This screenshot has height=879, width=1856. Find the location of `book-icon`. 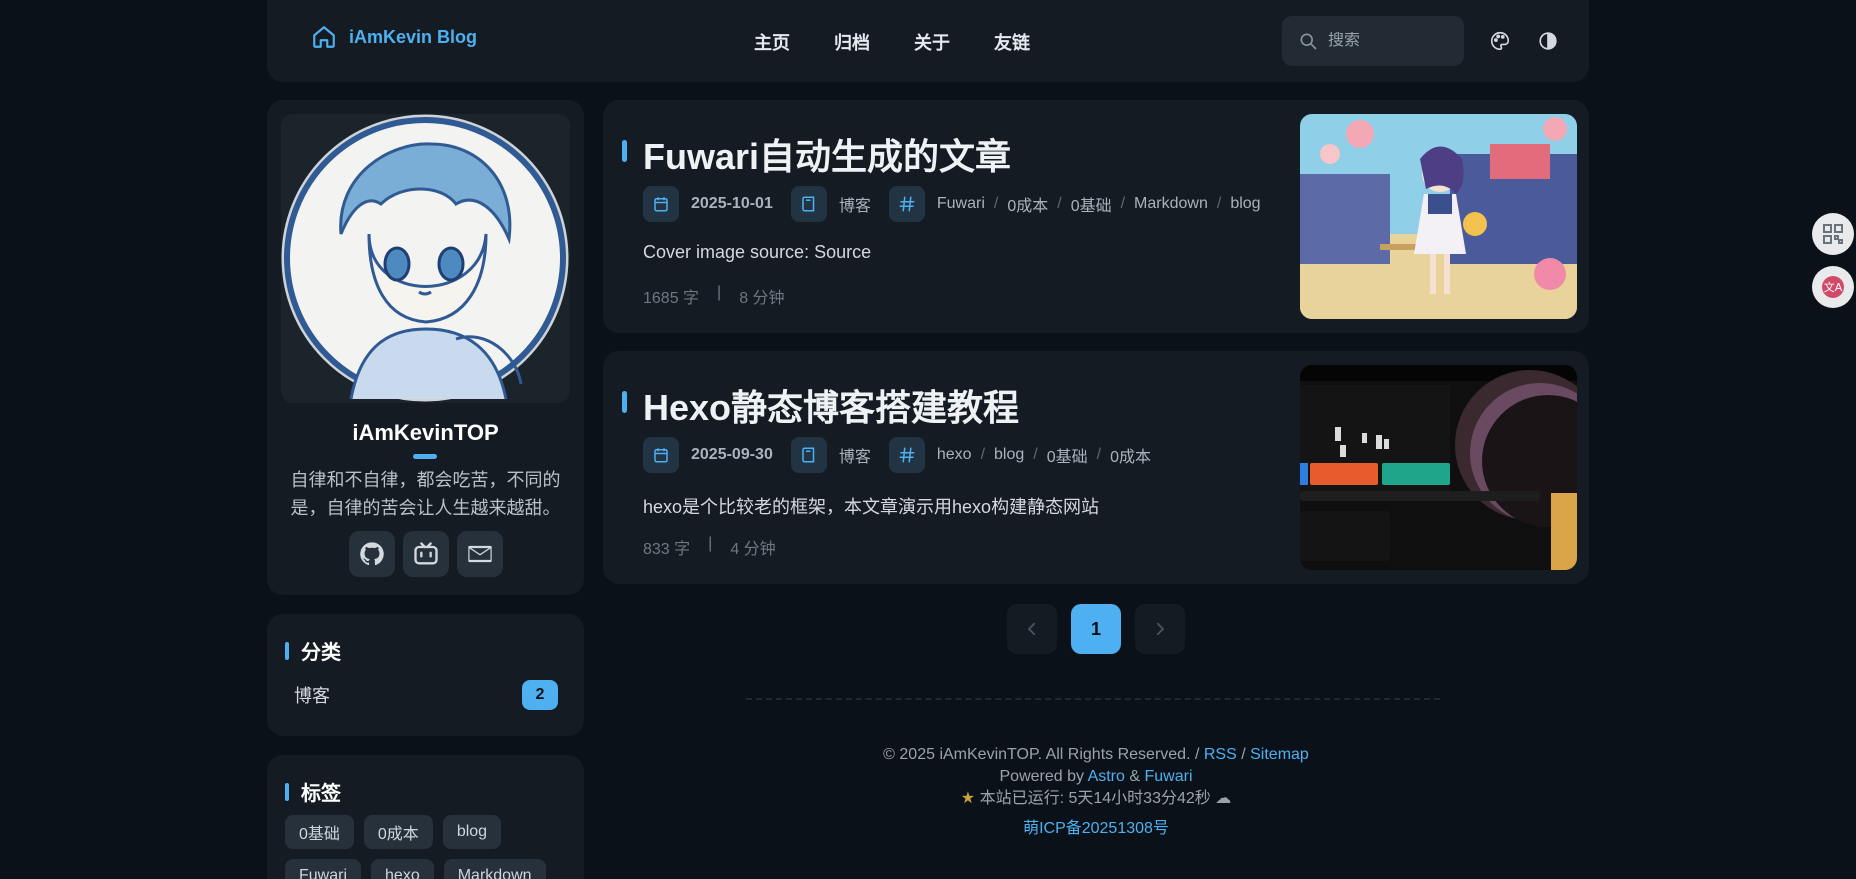

book-icon is located at coordinates (808, 455).